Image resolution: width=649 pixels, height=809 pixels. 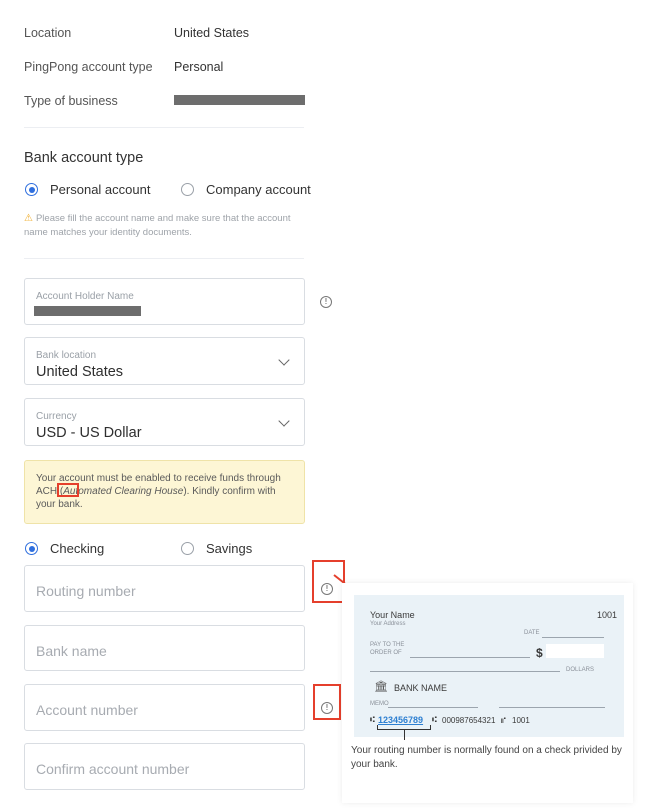 What do you see at coordinates (575, 651) in the screenshot?
I see `check-amount-box` at bounding box center [575, 651].